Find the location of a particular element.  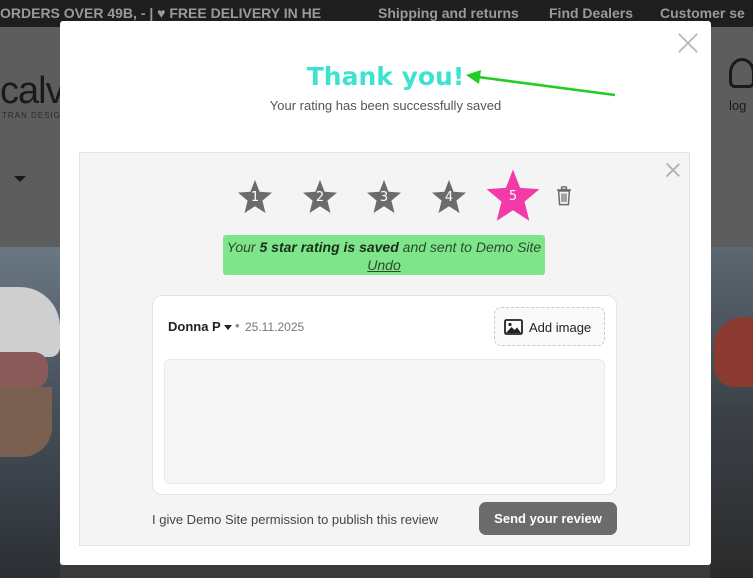

banner-text-2: and sent to Demo Site is located at coordinates (470, 247).